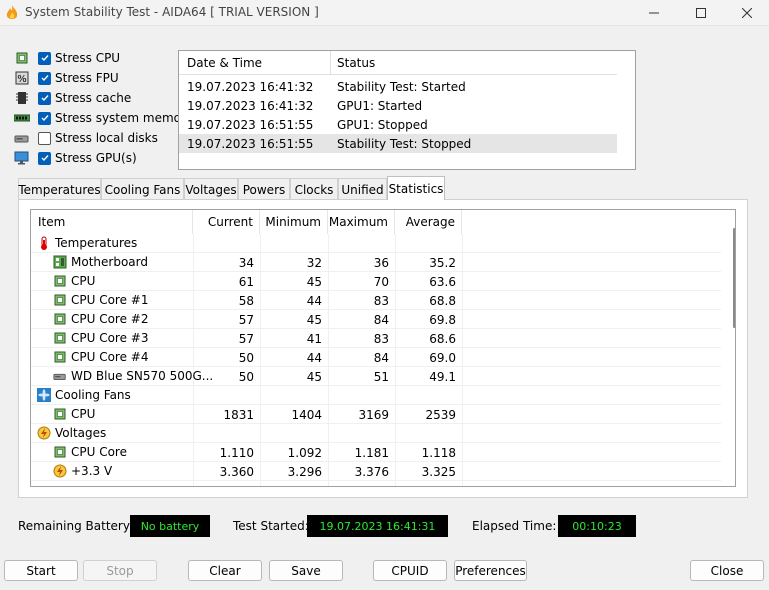 The width and height of the screenshot is (769, 590). What do you see at coordinates (362, 189) in the screenshot?
I see `tab-unified: Unified` at bounding box center [362, 189].